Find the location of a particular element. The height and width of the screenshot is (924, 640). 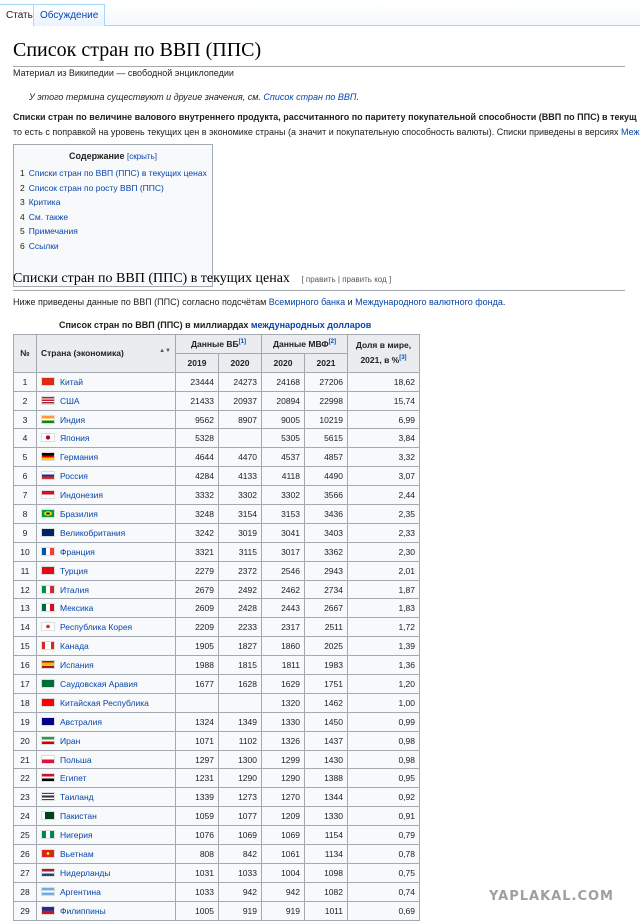

header-rank: № is located at coordinates (25, 353).